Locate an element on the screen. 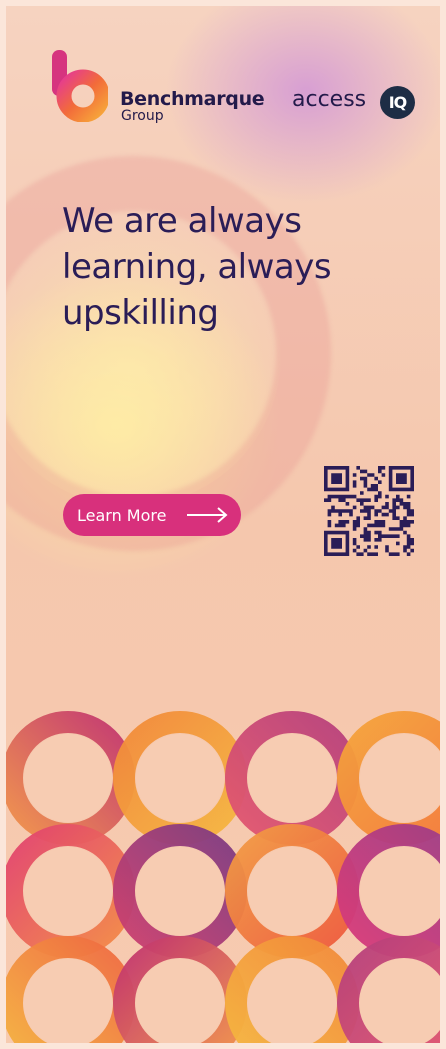 This screenshot has height=1049, width=446. qr-code-icon is located at coordinates (369, 511).